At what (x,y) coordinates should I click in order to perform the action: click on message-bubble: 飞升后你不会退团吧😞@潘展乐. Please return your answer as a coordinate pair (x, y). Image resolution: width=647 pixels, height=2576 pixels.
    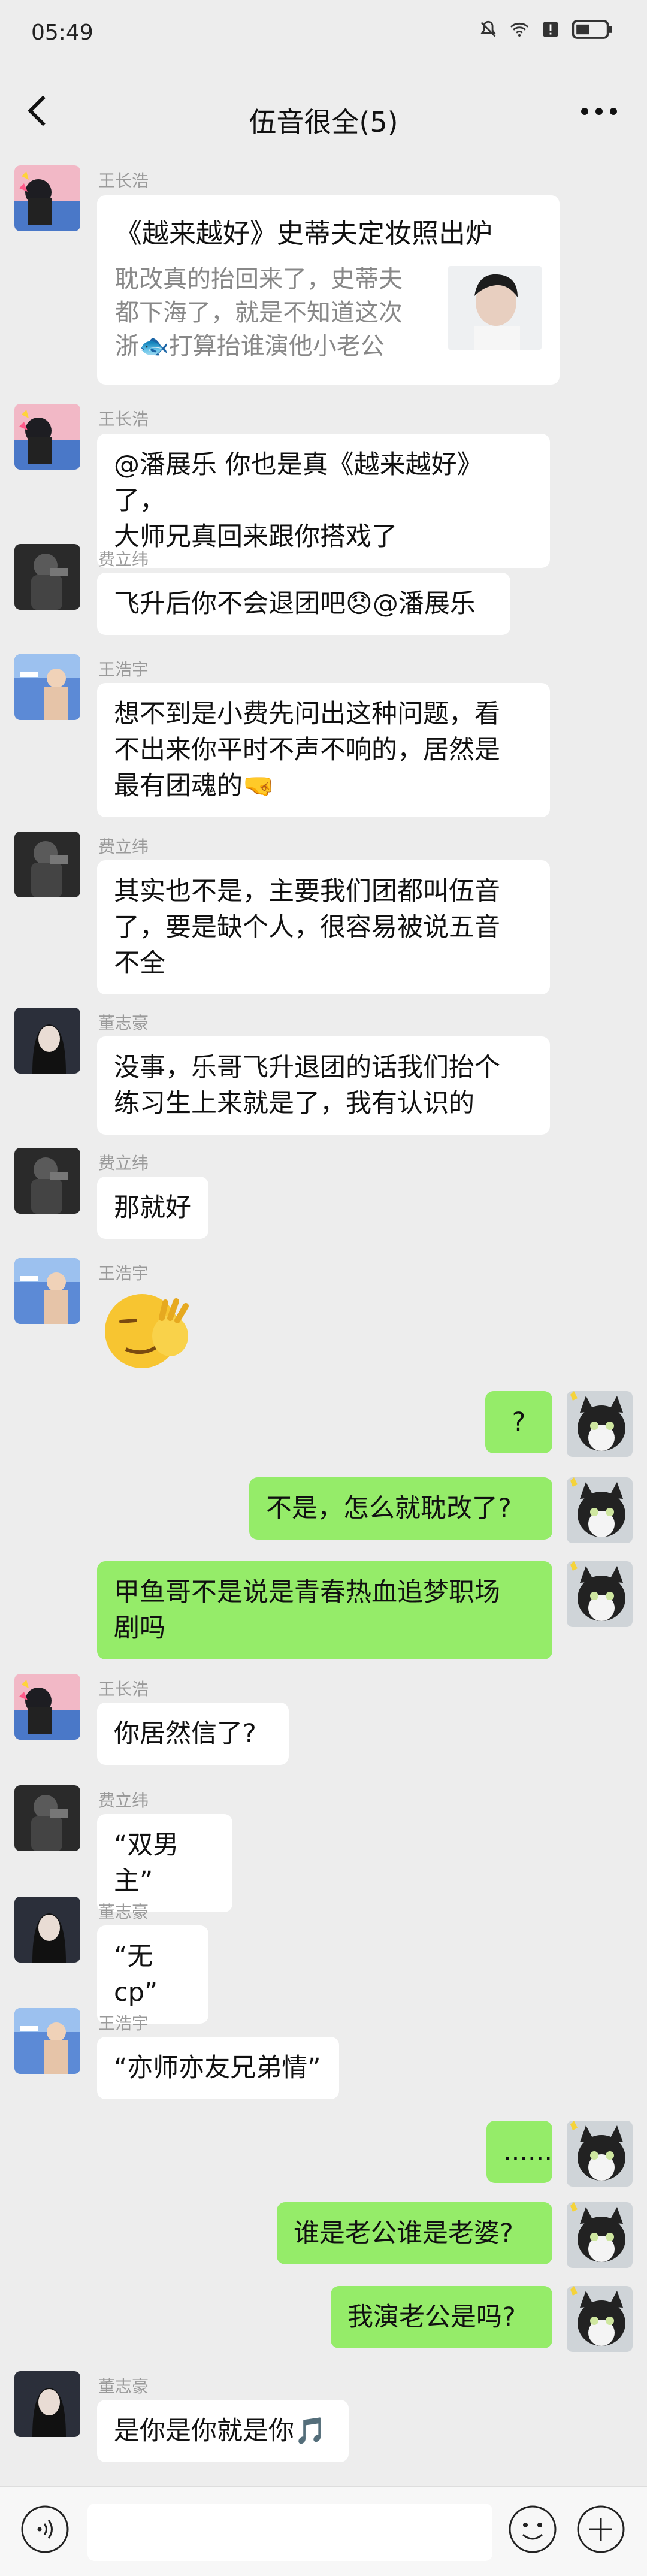
    Looking at the image, I should click on (303, 604).